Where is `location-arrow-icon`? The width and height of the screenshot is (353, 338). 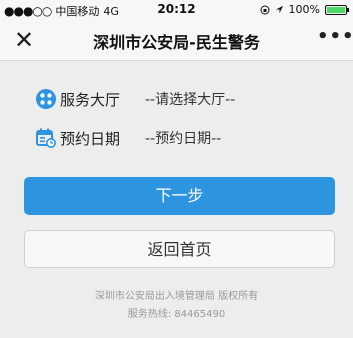 location-arrow-icon is located at coordinates (279, 9).